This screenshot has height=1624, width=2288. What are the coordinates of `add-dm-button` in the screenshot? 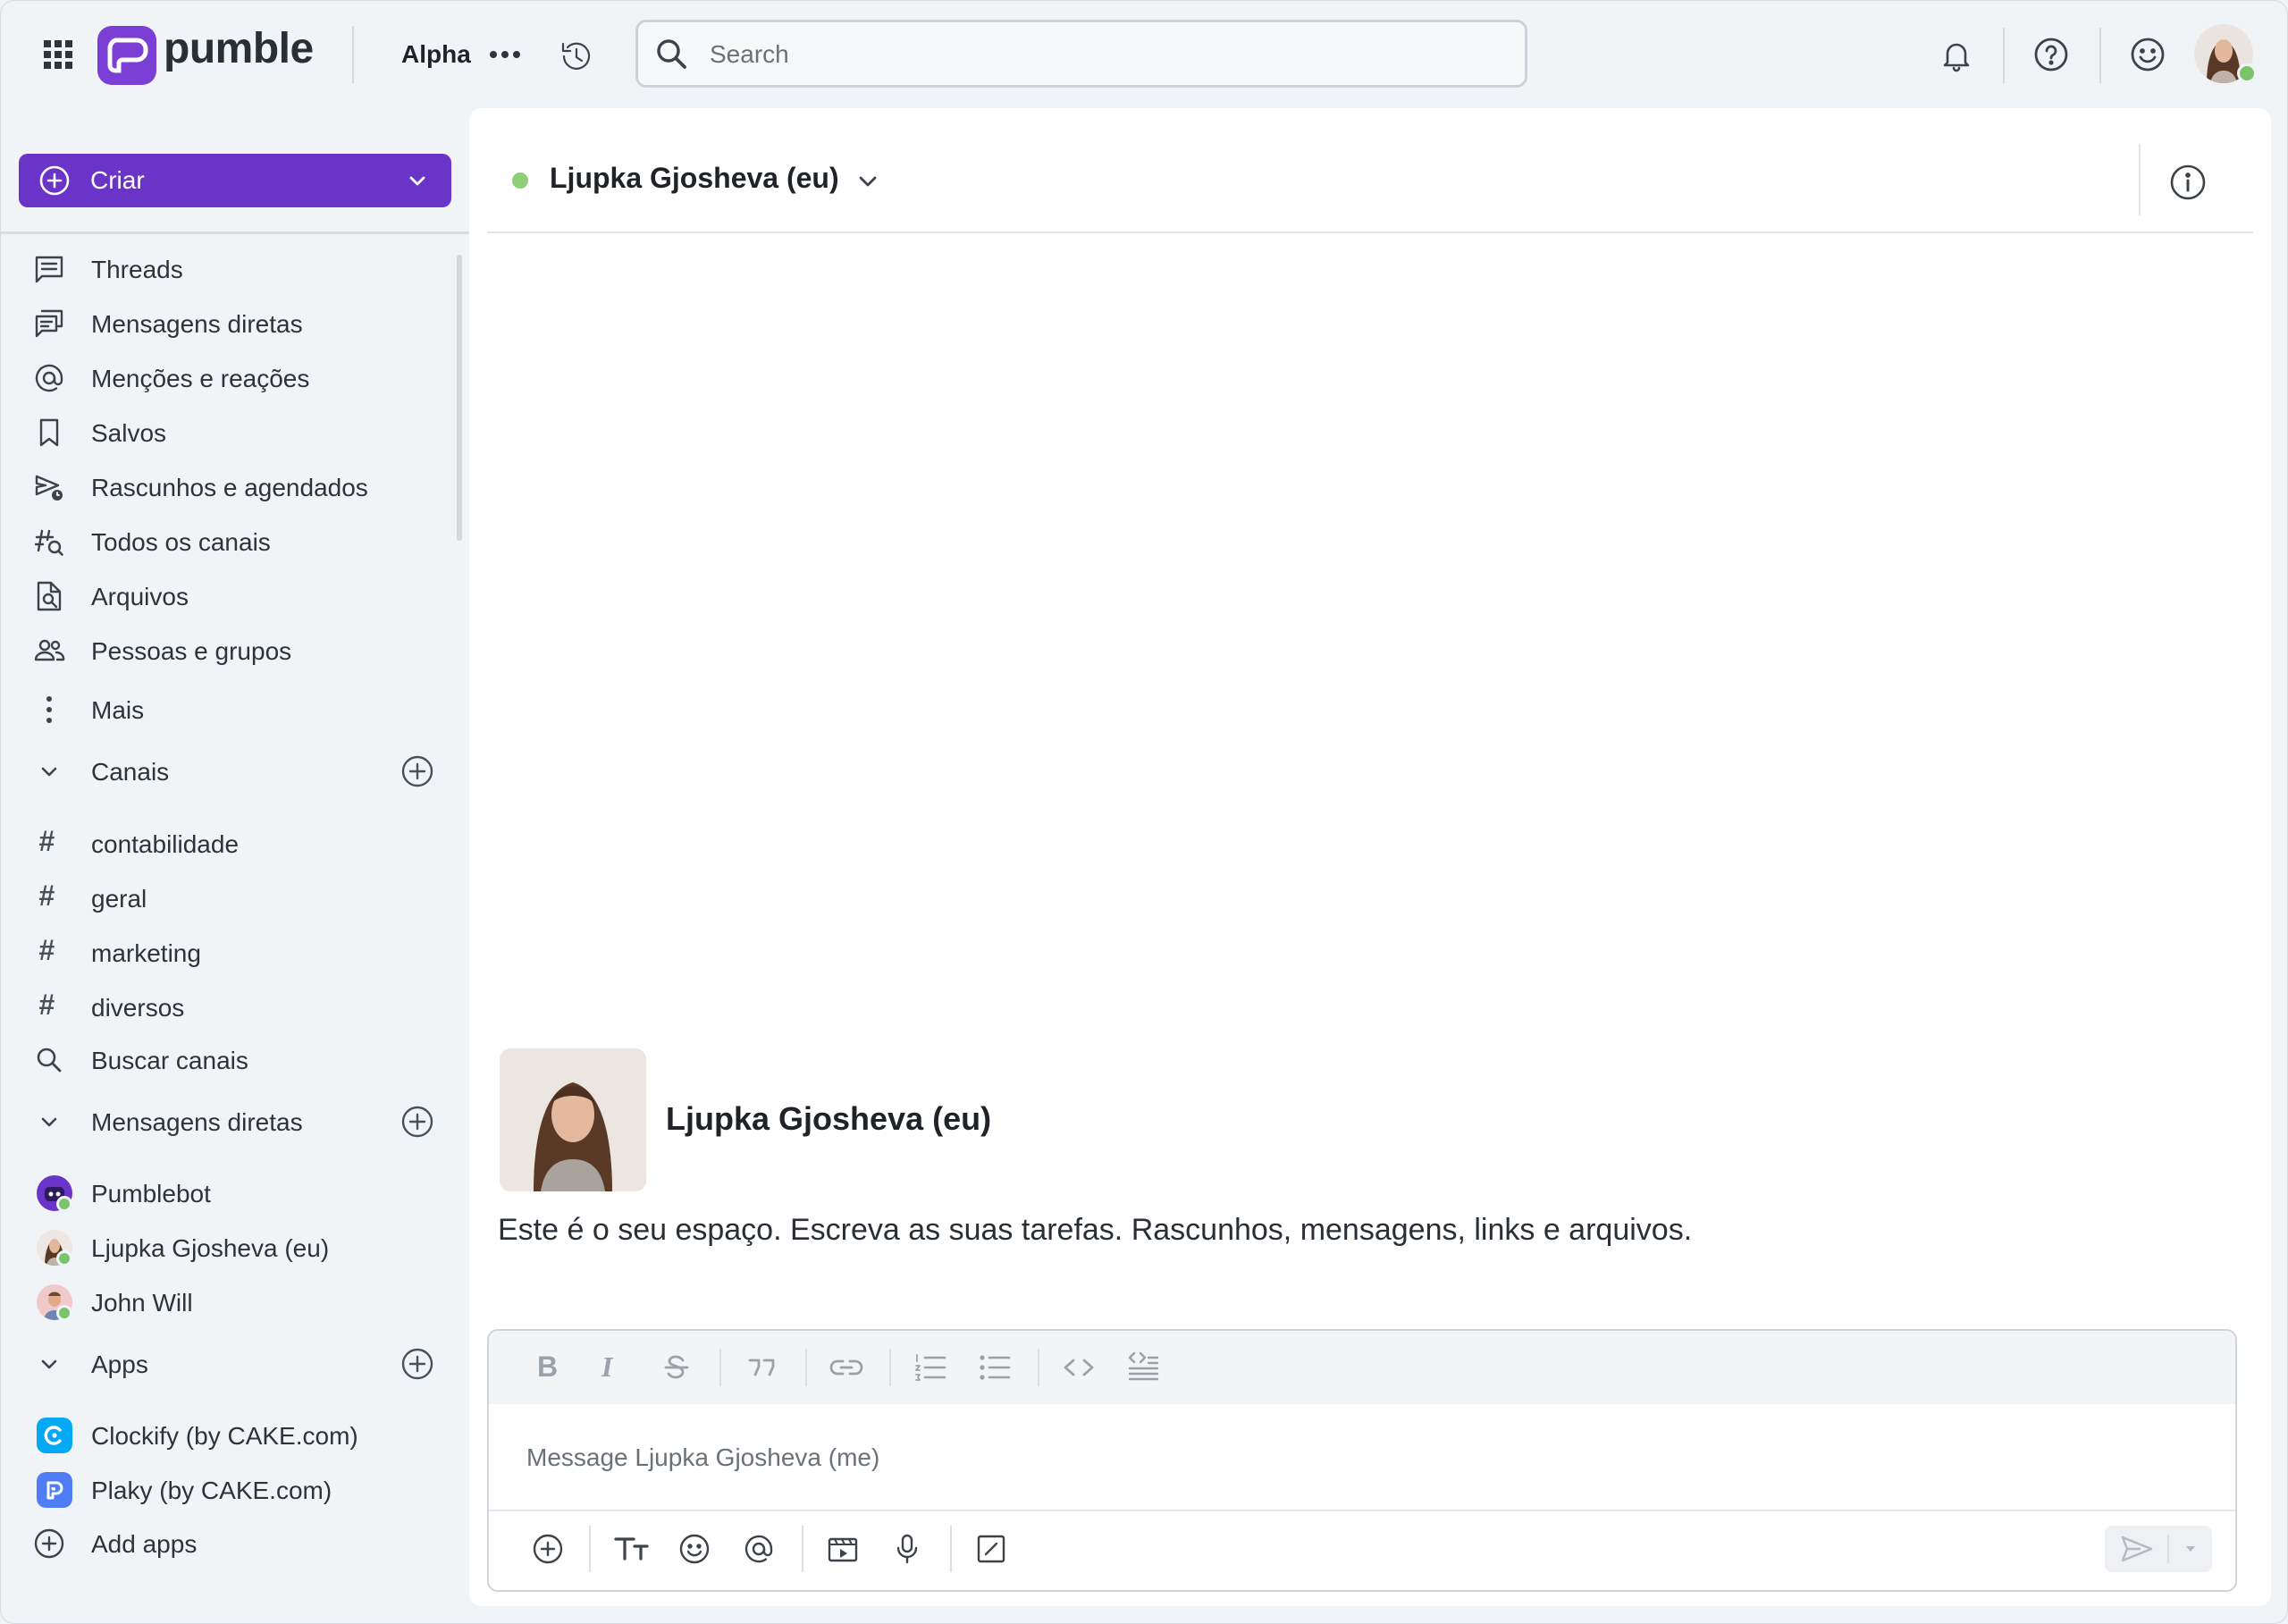 It's located at (418, 1122).